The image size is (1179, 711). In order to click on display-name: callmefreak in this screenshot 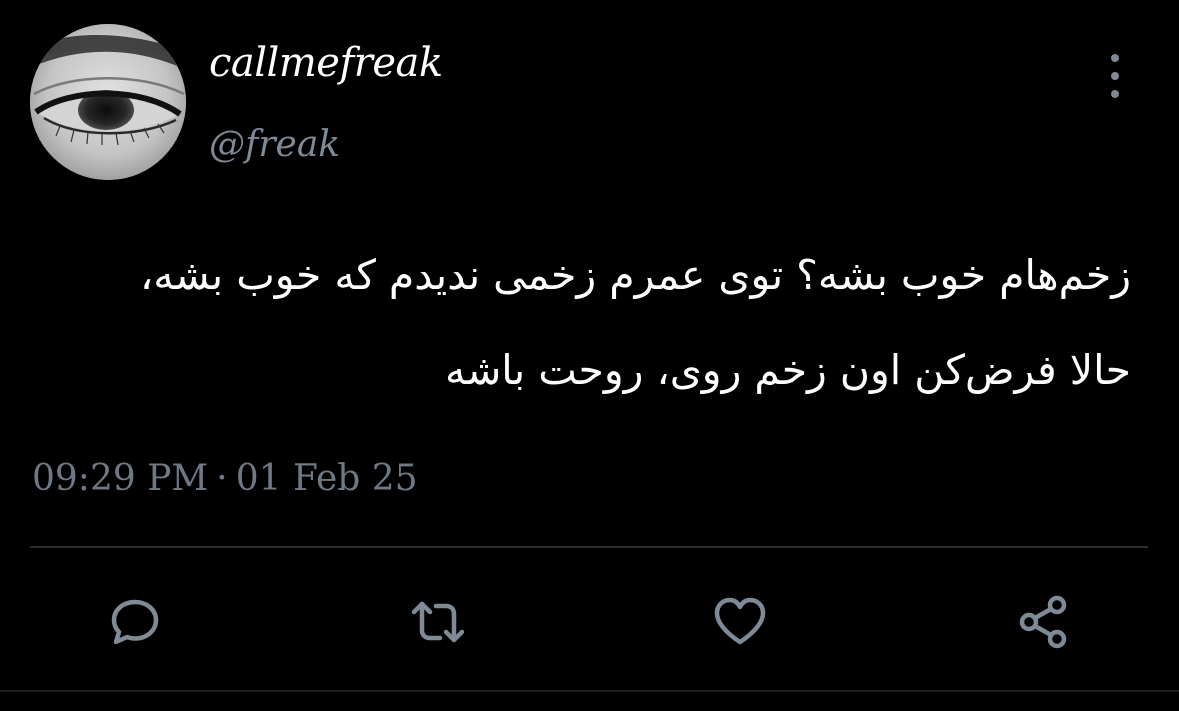, I will do `click(326, 63)`.